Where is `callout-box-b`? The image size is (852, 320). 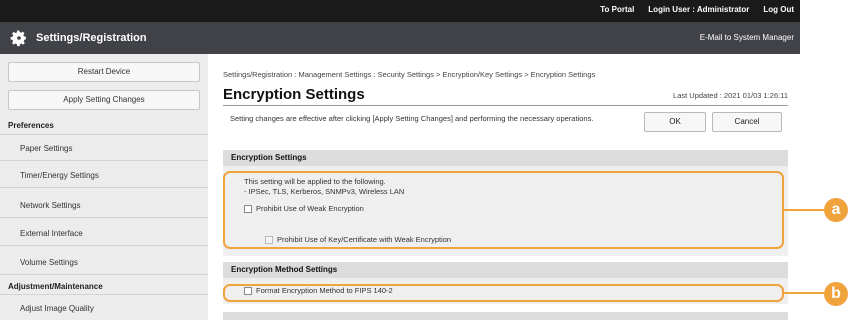 callout-box-b is located at coordinates (503, 293).